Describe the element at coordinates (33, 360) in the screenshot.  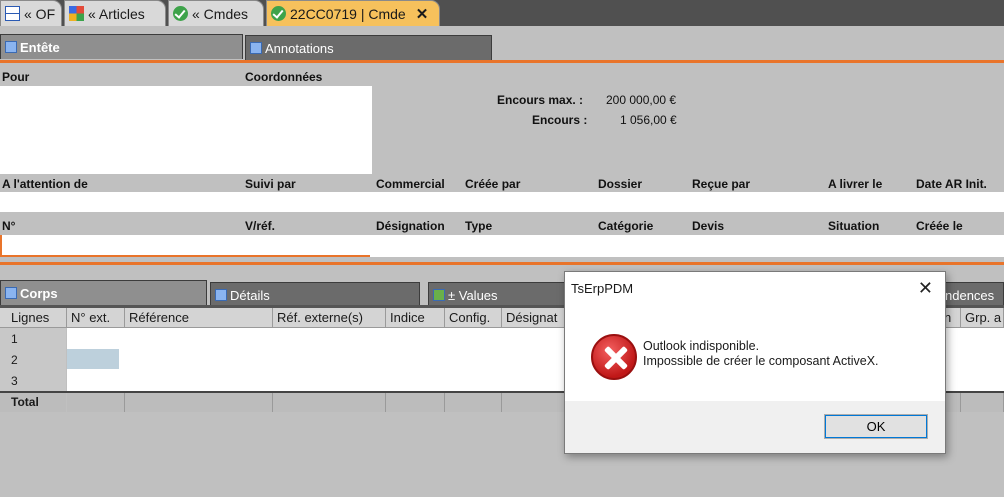
I see `row-header-2: 2` at that location.